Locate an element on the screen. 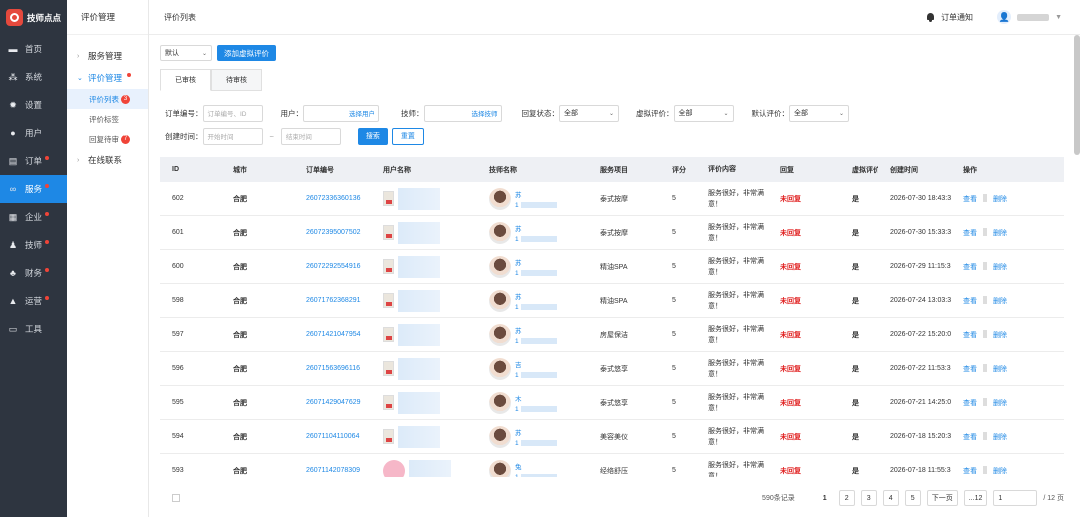  nav-item-finance: ♣ 财务 is located at coordinates (33, 273).